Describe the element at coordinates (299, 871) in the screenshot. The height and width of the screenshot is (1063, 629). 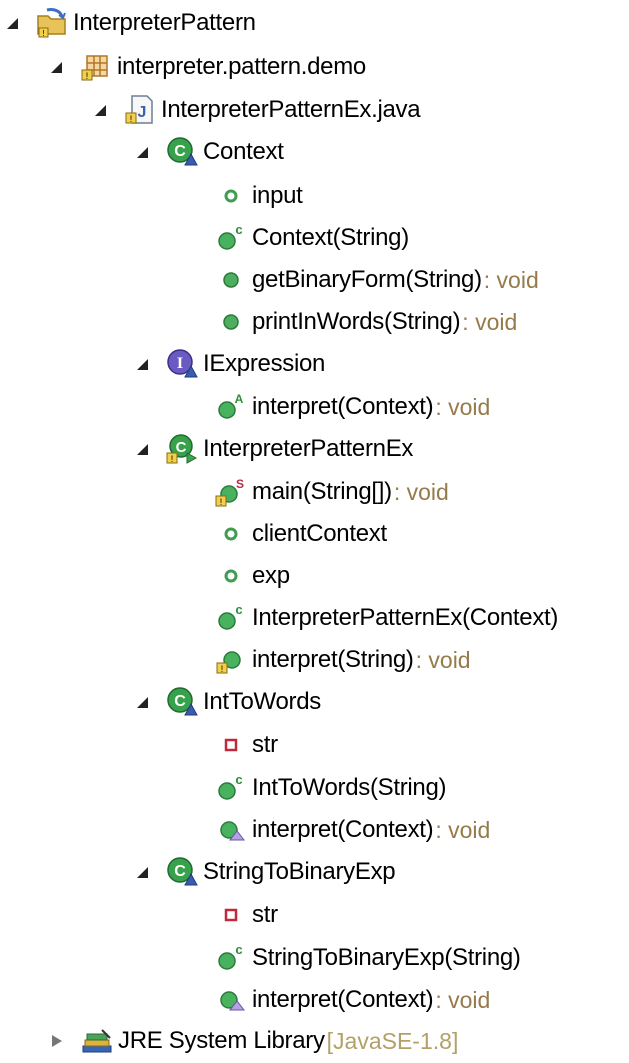
I see `class-label: StringToBinaryExp` at that location.